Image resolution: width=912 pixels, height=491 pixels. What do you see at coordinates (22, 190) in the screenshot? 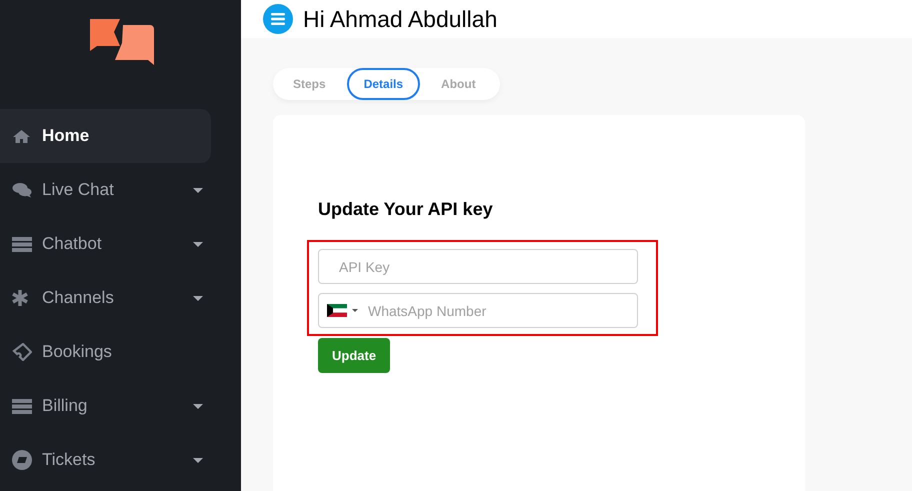
I see `chat-icon` at bounding box center [22, 190].